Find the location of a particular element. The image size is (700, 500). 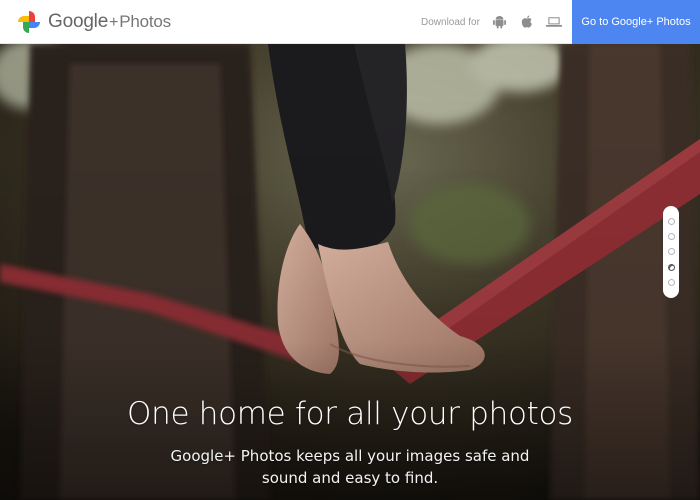

brand-name: Google is located at coordinates (78, 21).